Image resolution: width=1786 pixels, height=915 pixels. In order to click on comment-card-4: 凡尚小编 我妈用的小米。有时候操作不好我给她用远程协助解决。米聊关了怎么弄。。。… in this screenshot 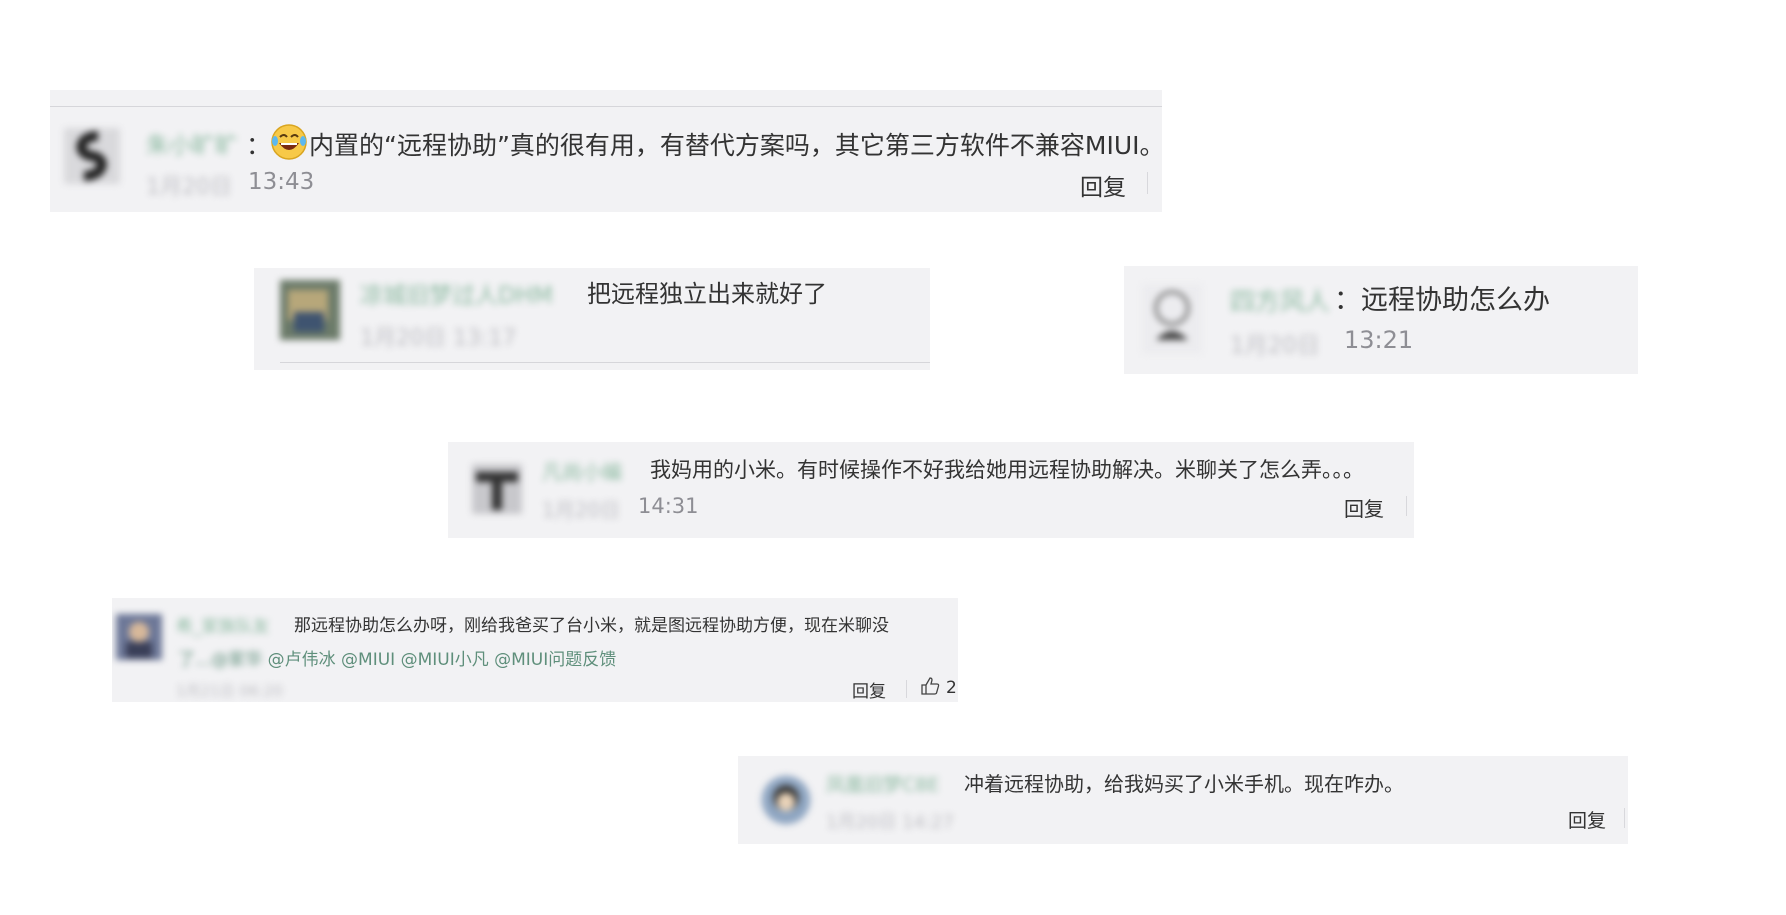, I will do `click(931, 490)`.